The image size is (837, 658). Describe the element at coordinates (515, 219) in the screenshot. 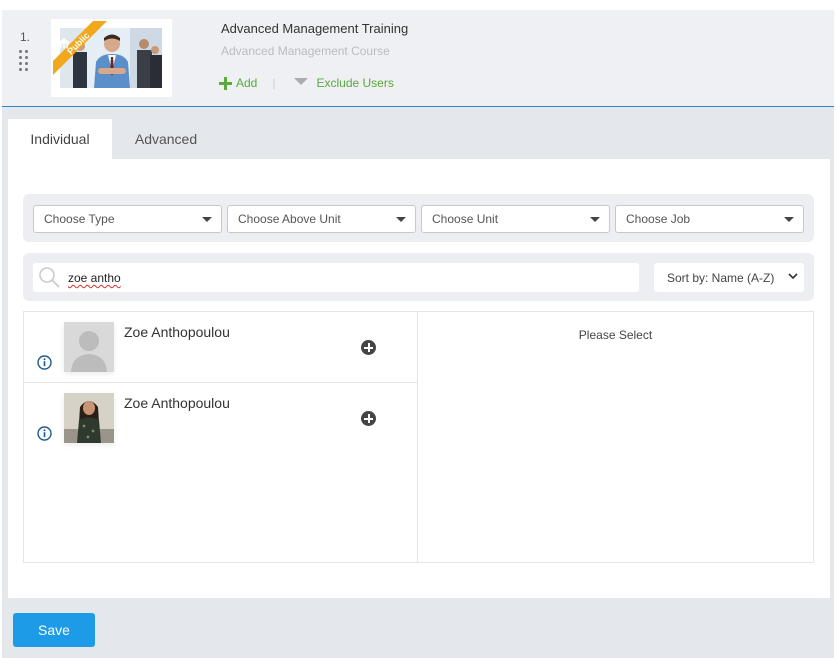

I see `choose-unit-select: Choose Unit` at that location.